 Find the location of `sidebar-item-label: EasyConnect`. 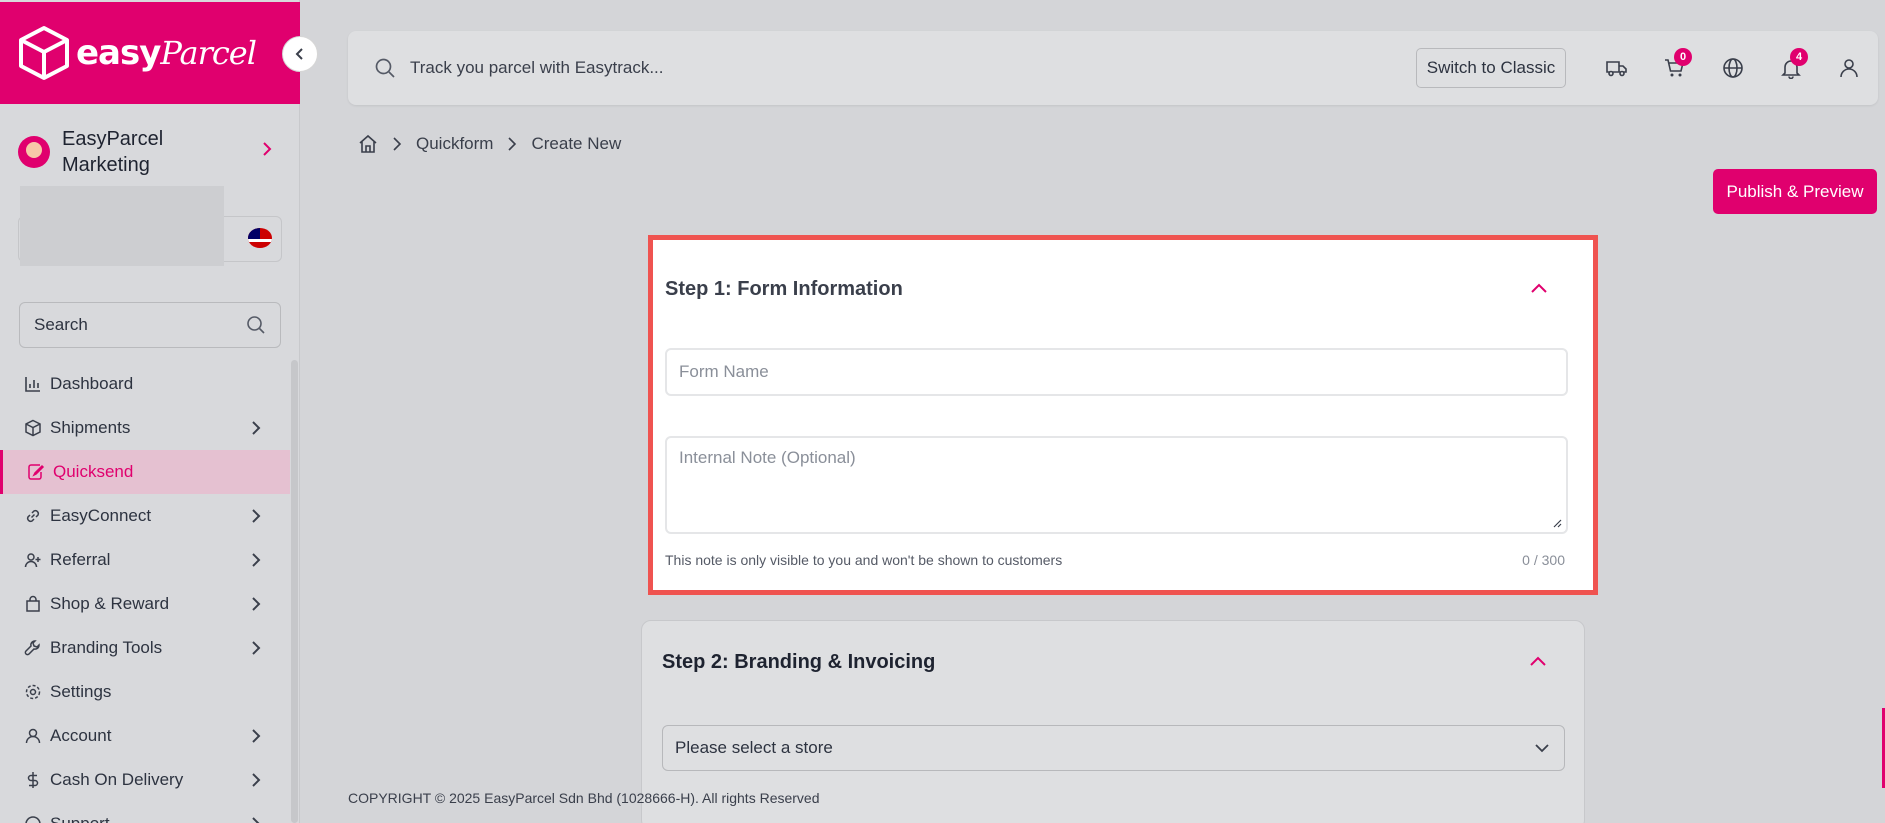

sidebar-item-label: EasyConnect is located at coordinates (101, 515).